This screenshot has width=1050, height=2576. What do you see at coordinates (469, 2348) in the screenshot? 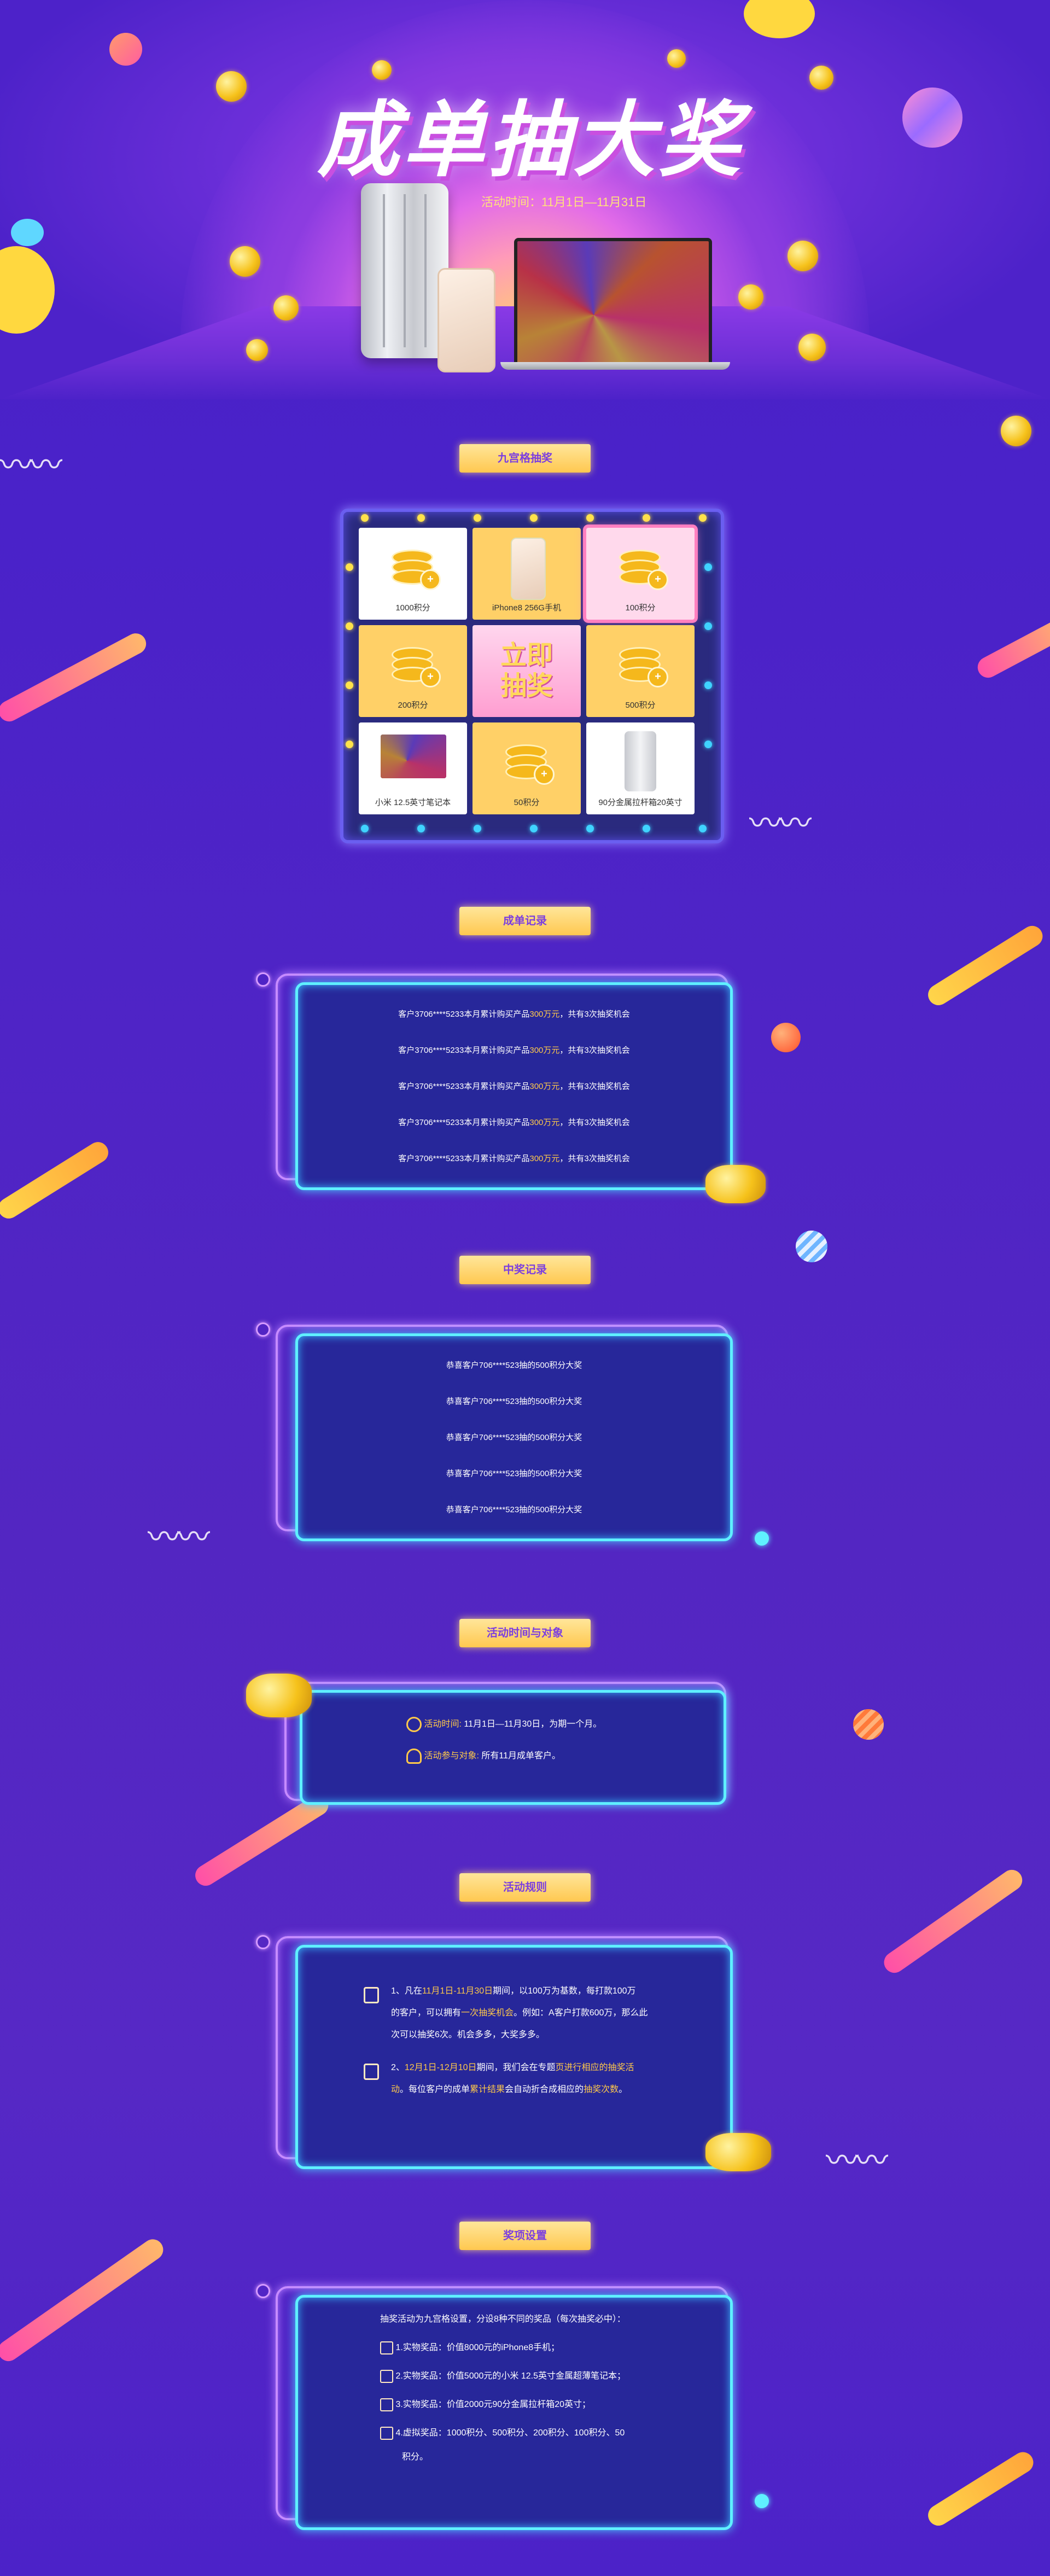
I see `prize-item-1: 1.实物奖品：价值8000元的iPhone8手机；` at bounding box center [469, 2348].